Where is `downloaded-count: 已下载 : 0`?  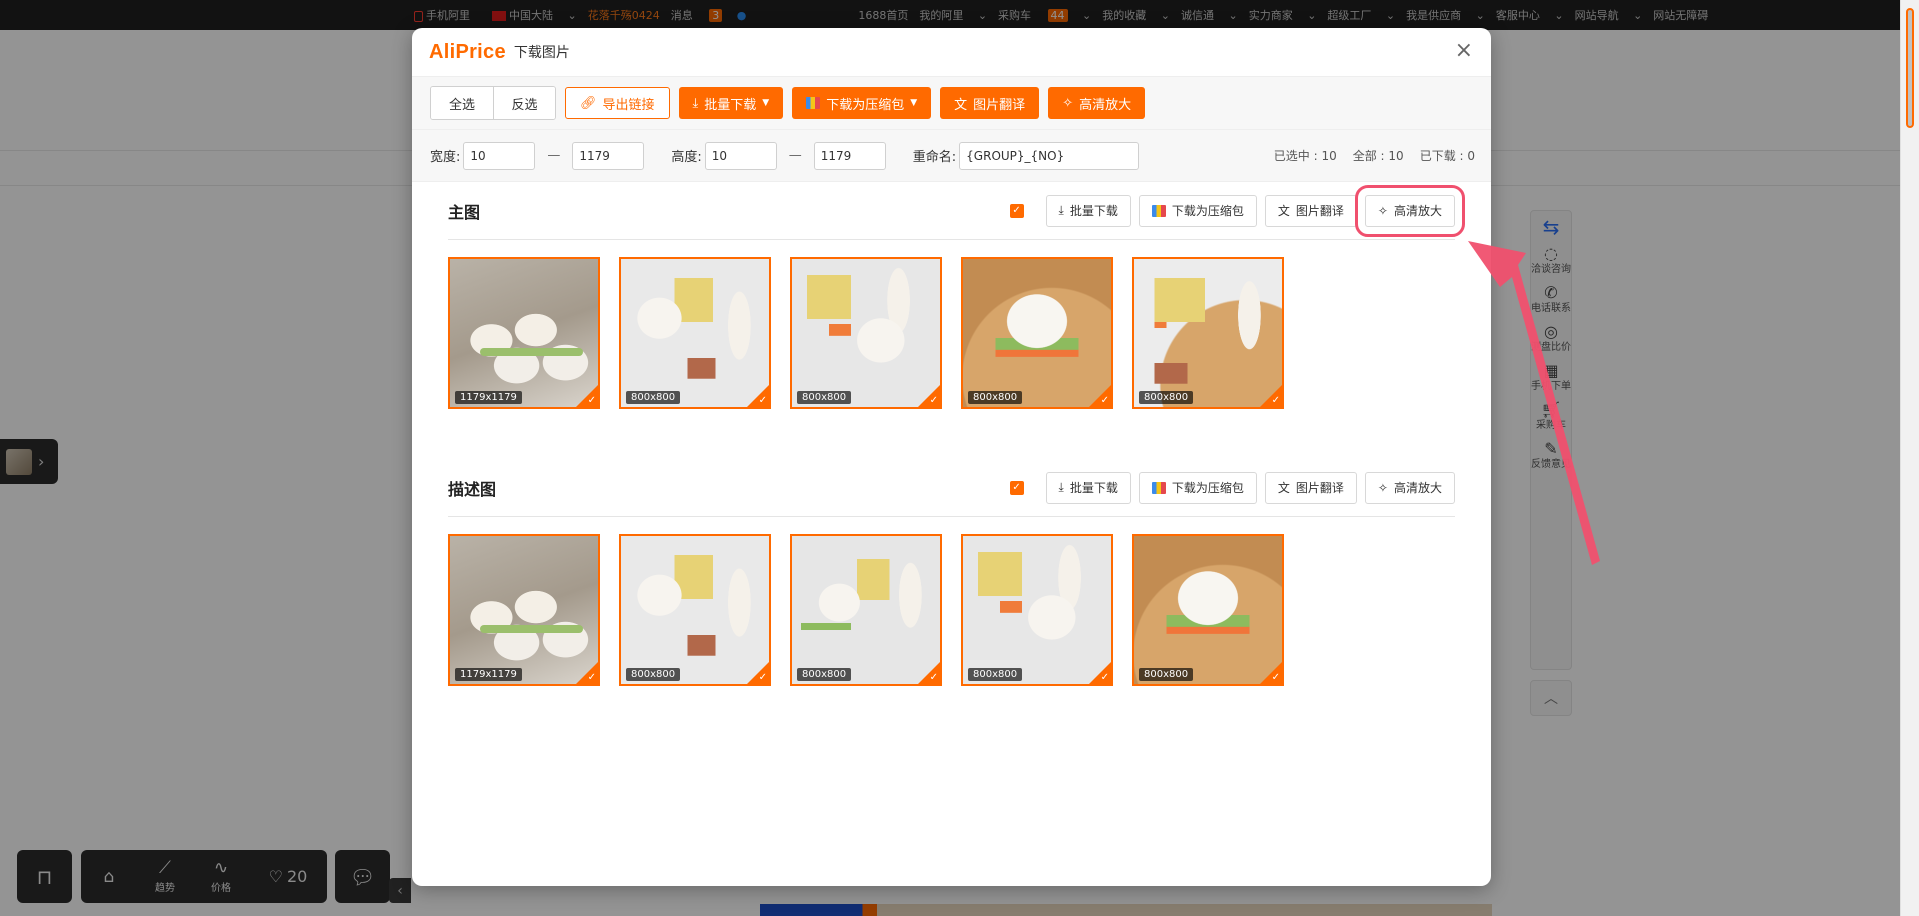
downloaded-count: 已下载 : 0 is located at coordinates (1447, 156).